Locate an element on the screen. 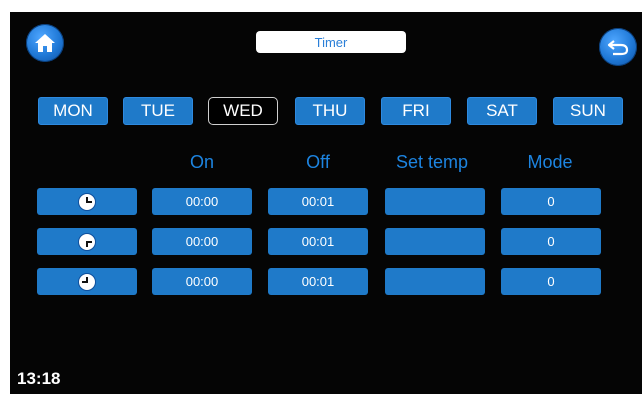 The image size is (642, 394). column-header-set-temp: Set temp is located at coordinates (432, 162).